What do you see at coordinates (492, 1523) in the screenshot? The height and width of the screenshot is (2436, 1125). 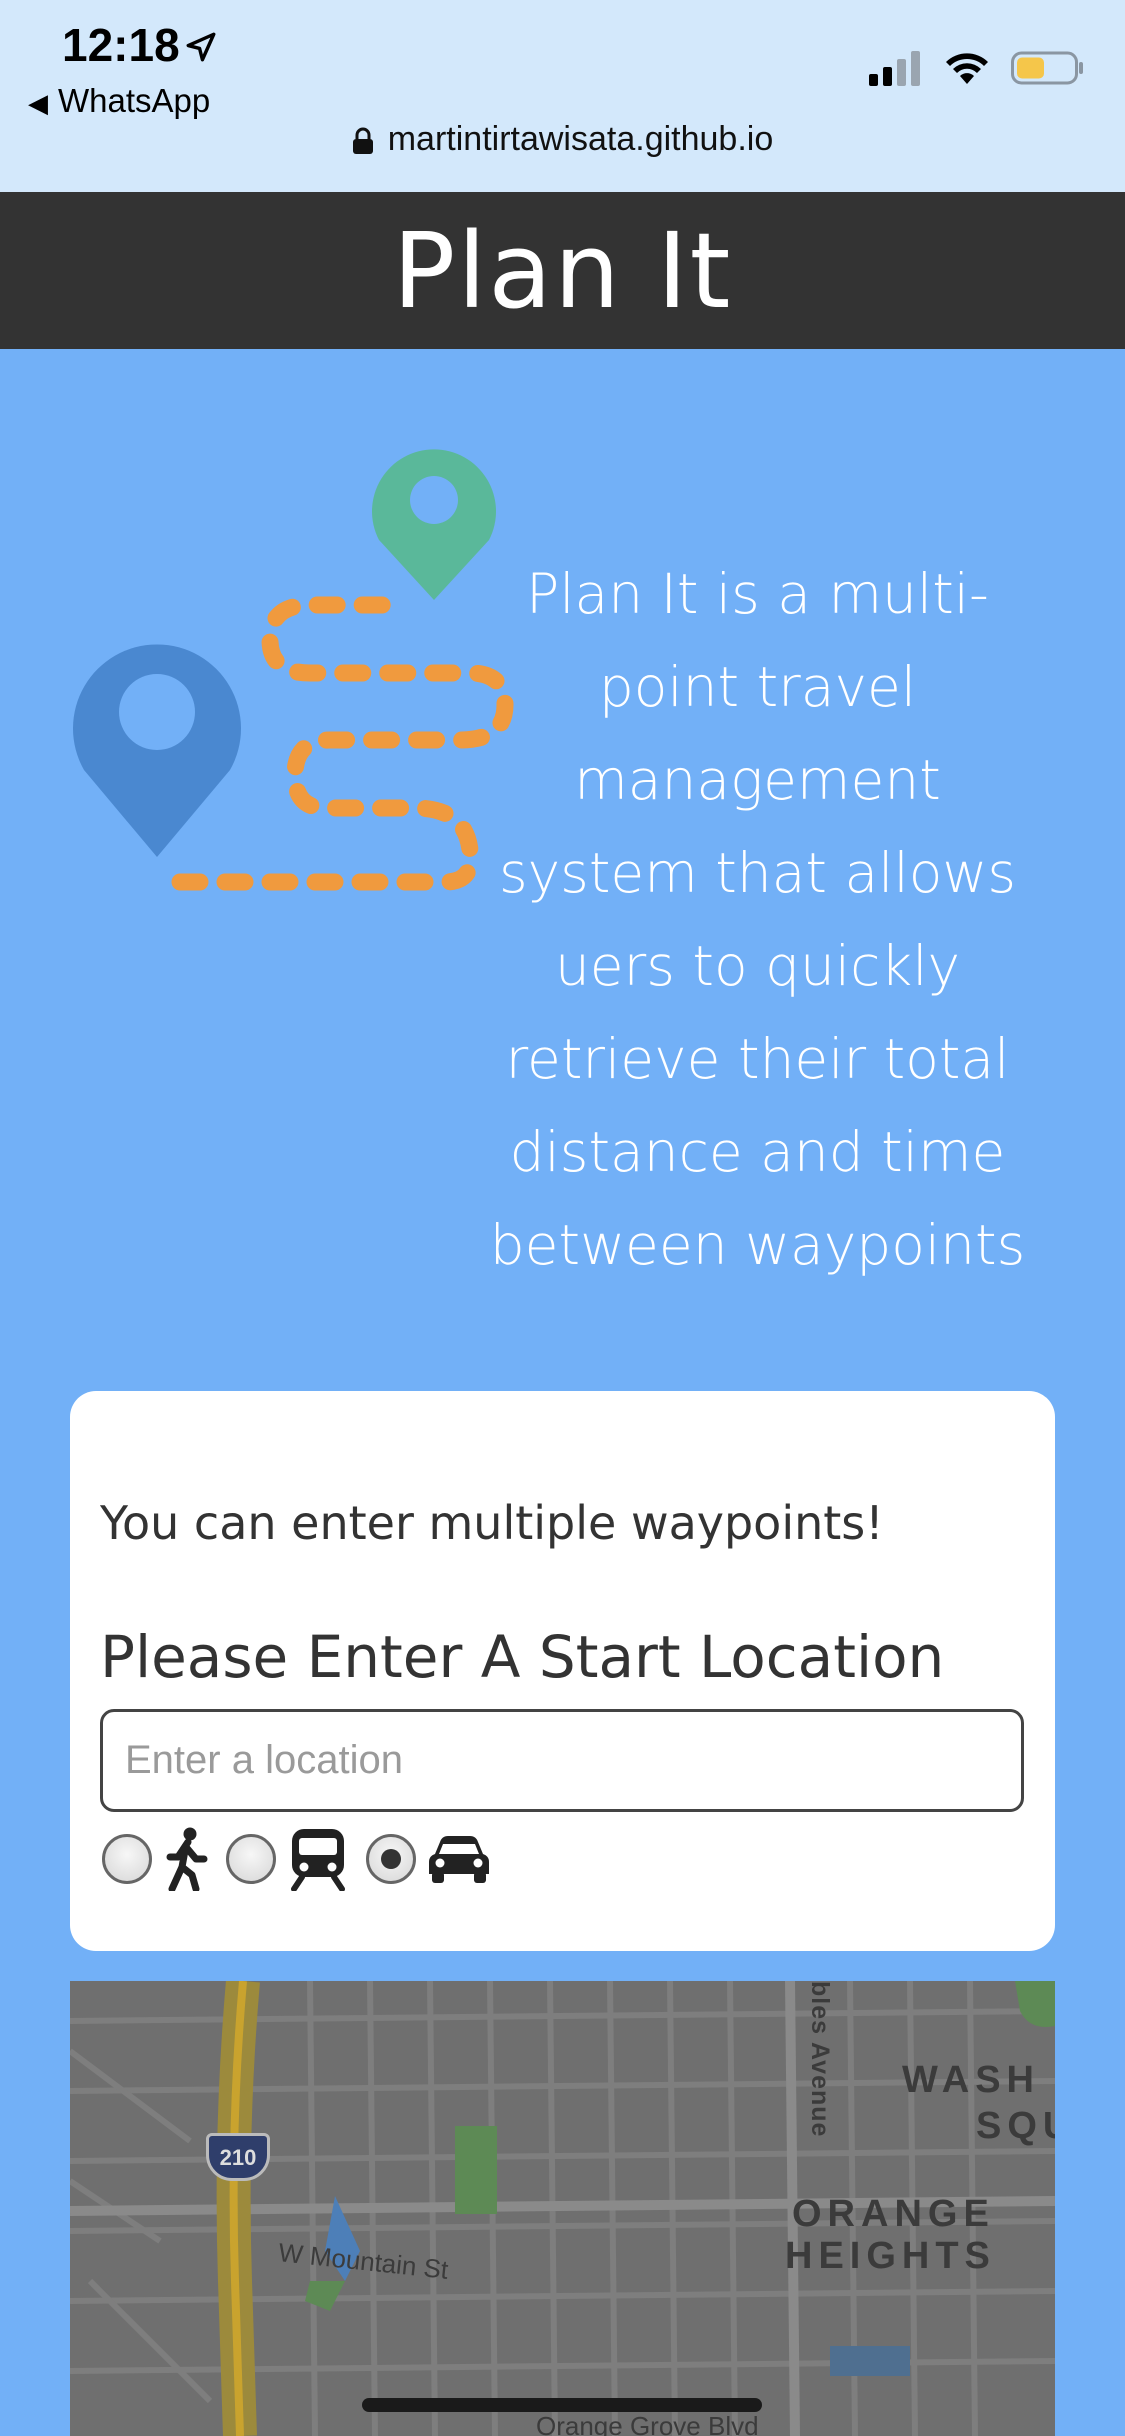 I see `waypoint-hint: You can enter multiple waypoints!` at bounding box center [492, 1523].